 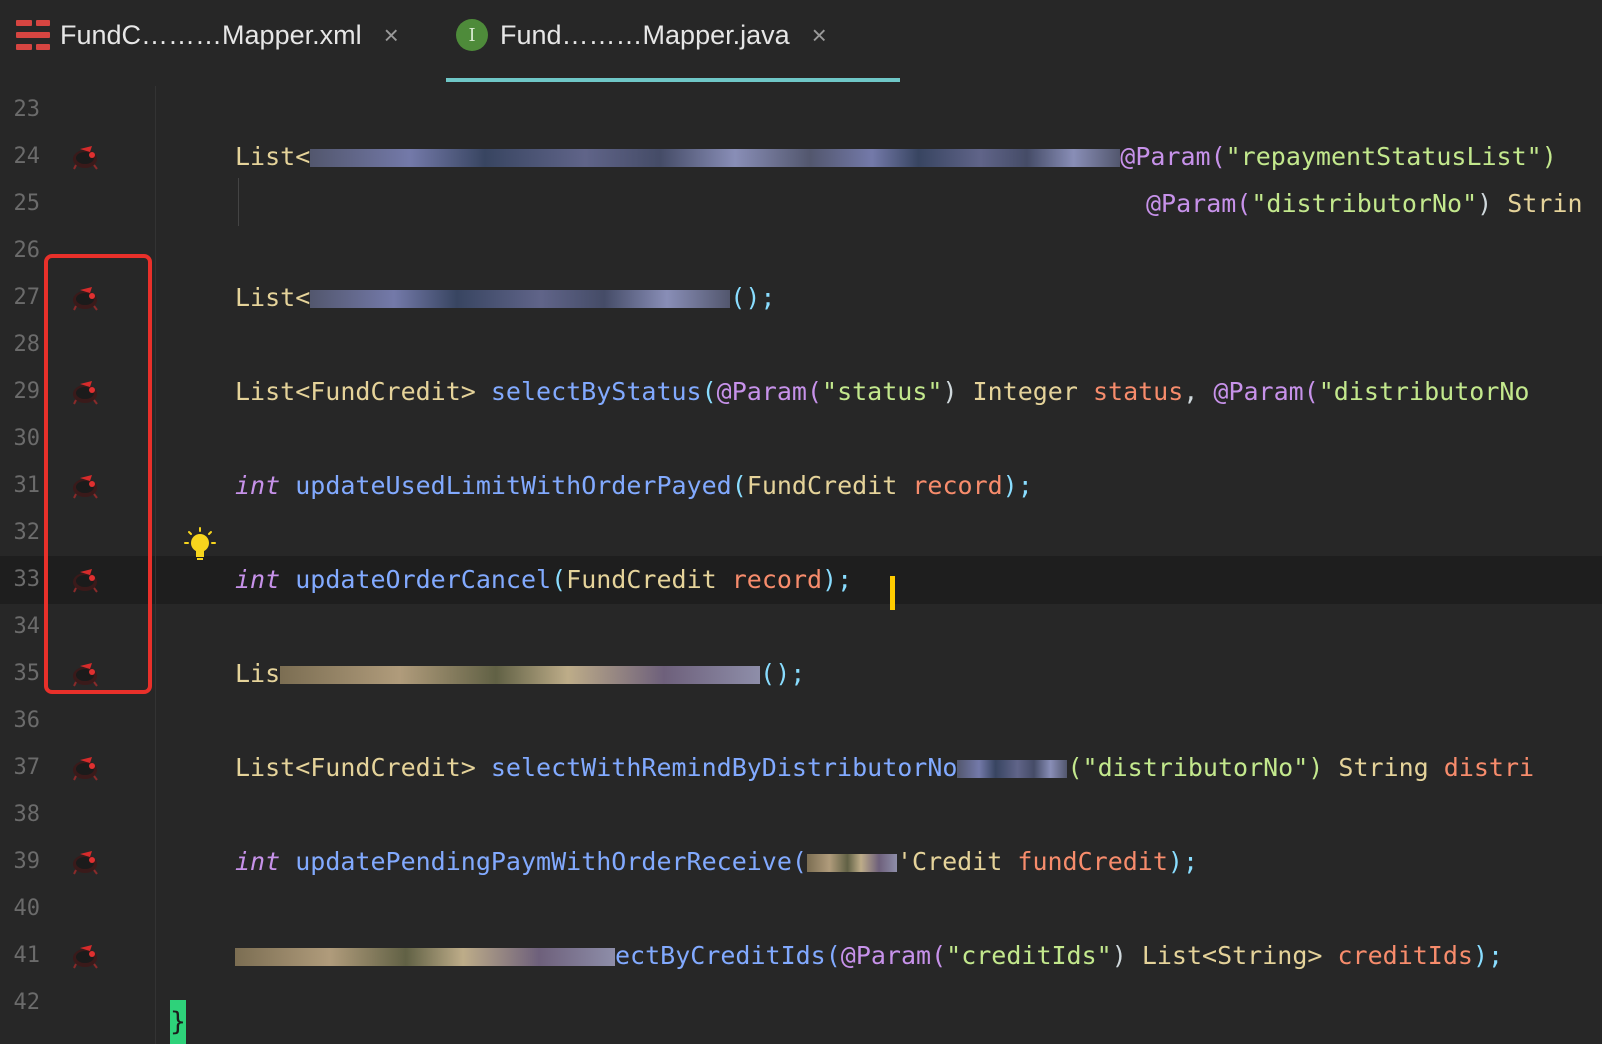 I want to click on line-number: 26, so click(x=27, y=250).